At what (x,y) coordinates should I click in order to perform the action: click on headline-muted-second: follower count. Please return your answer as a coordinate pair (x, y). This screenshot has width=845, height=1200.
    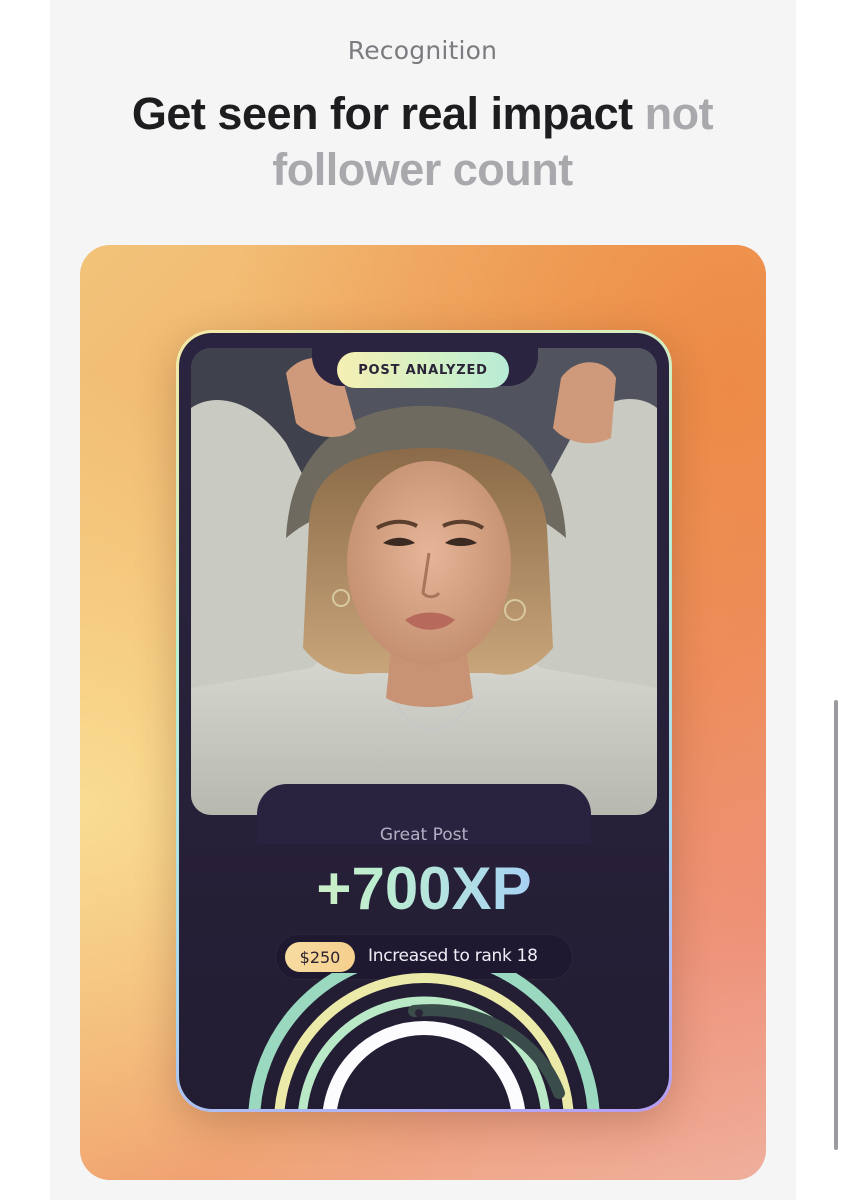
    Looking at the image, I should click on (422, 169).